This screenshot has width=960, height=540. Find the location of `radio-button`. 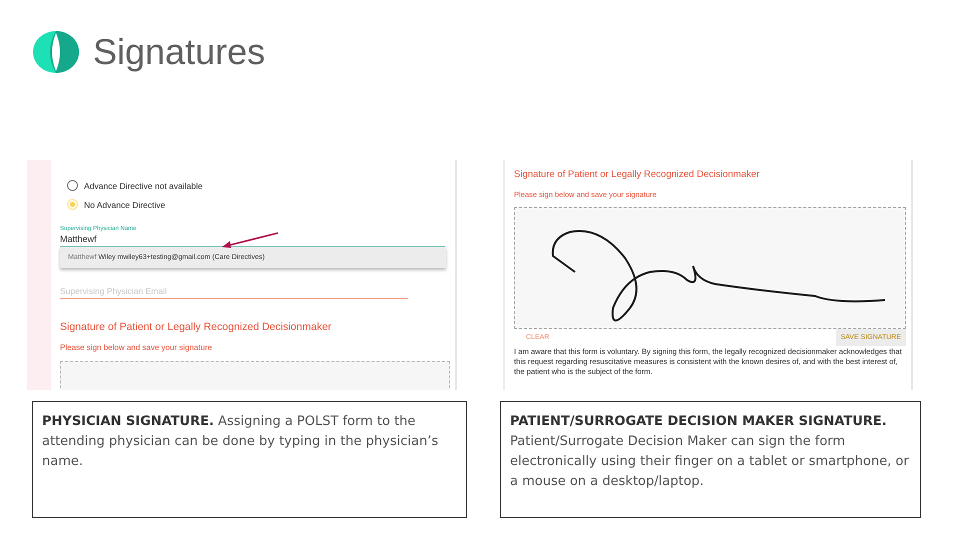

radio-button is located at coordinates (72, 185).